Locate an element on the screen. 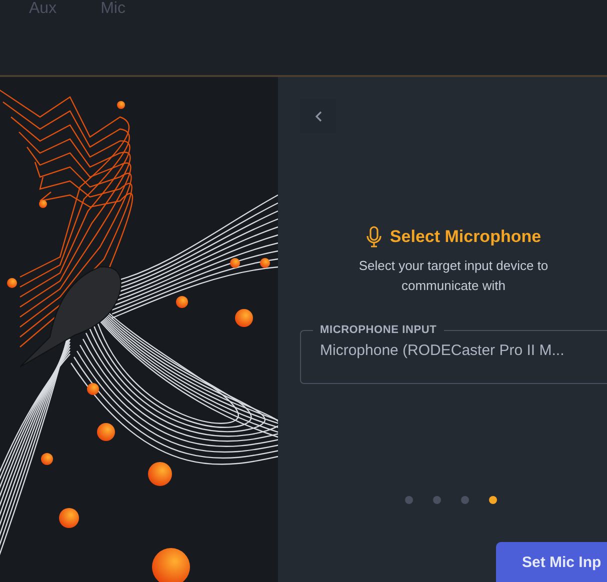  field-label: MICROPHONE INPUT is located at coordinates (378, 330).